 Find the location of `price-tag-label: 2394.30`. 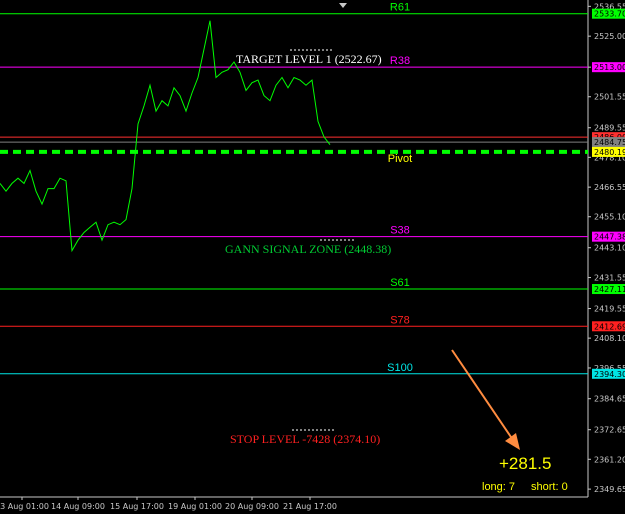

price-tag-label: 2394.30 is located at coordinates (609, 374).